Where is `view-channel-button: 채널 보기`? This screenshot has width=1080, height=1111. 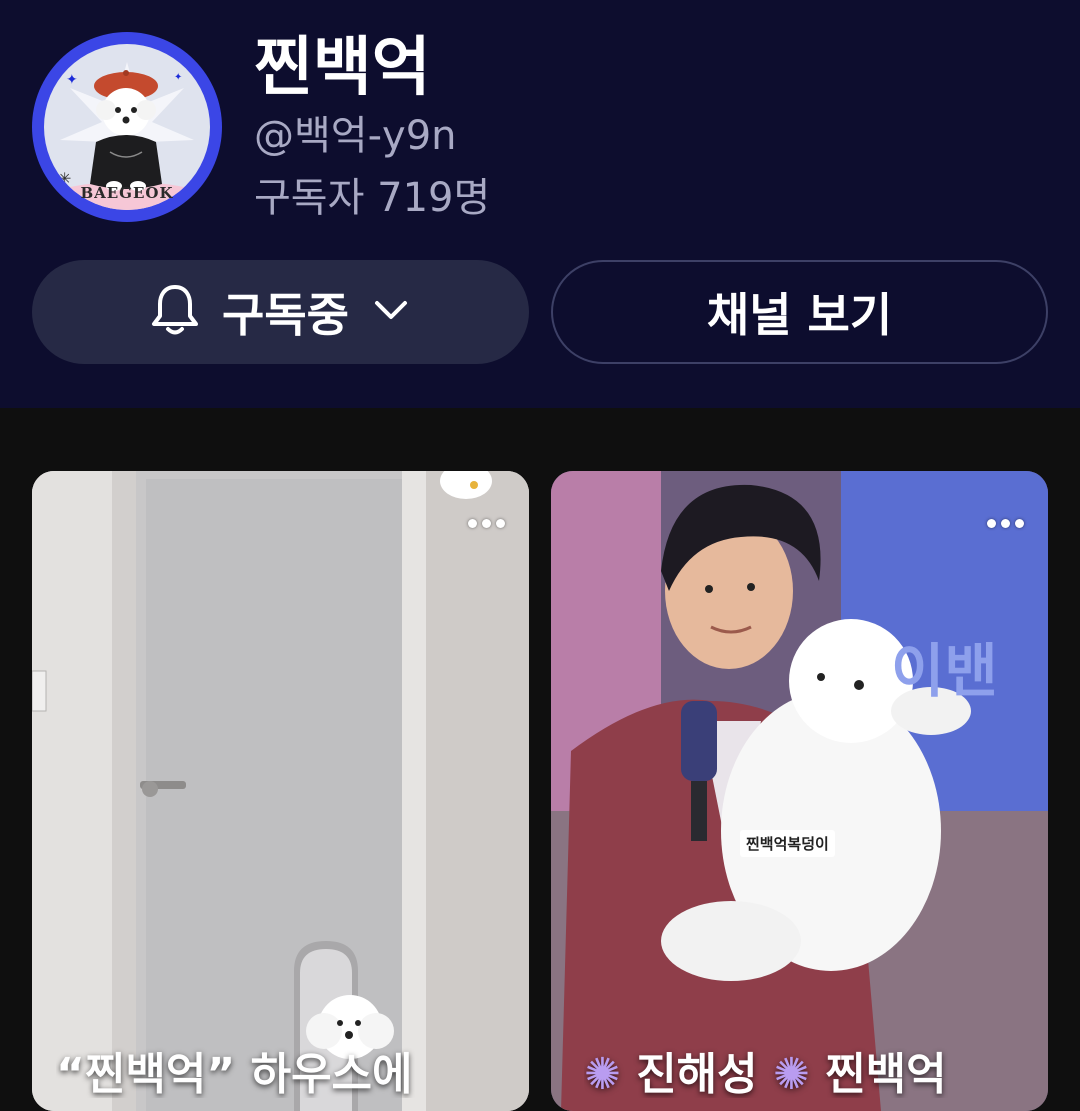
view-channel-button: 채널 보기 is located at coordinates (799, 312).